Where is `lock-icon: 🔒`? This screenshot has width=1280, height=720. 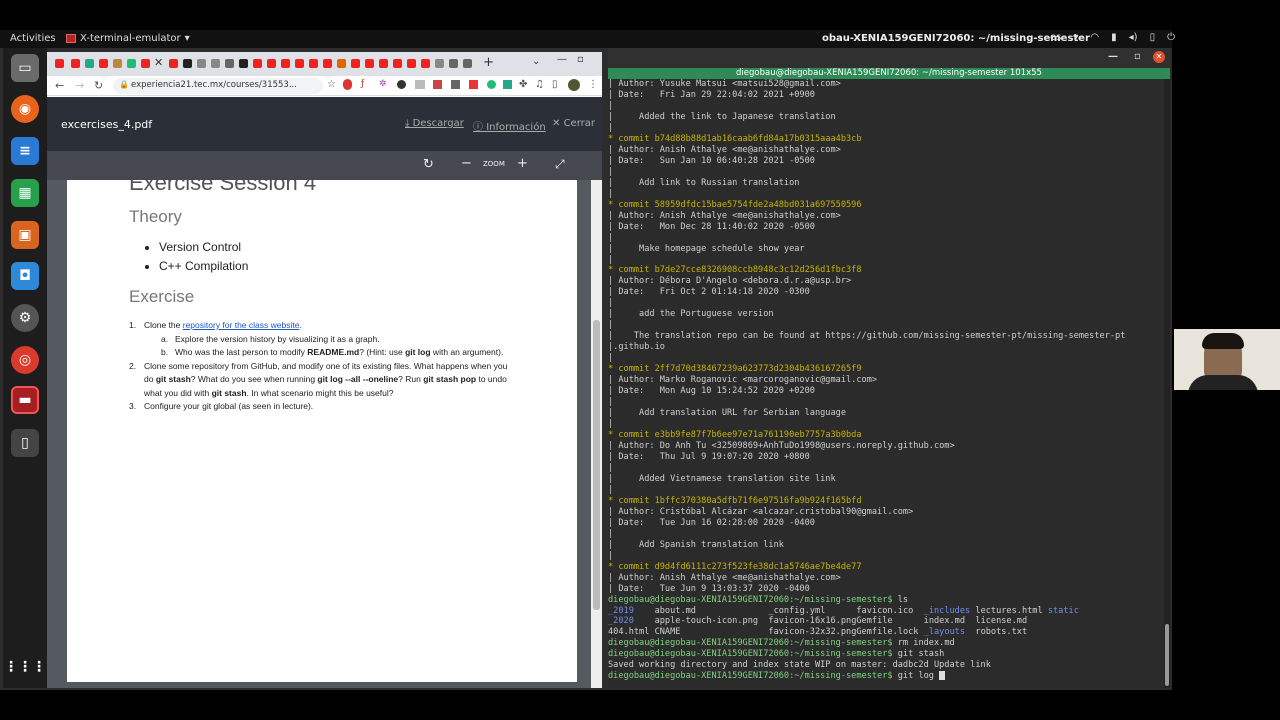 lock-icon: 🔒 is located at coordinates (124, 84).